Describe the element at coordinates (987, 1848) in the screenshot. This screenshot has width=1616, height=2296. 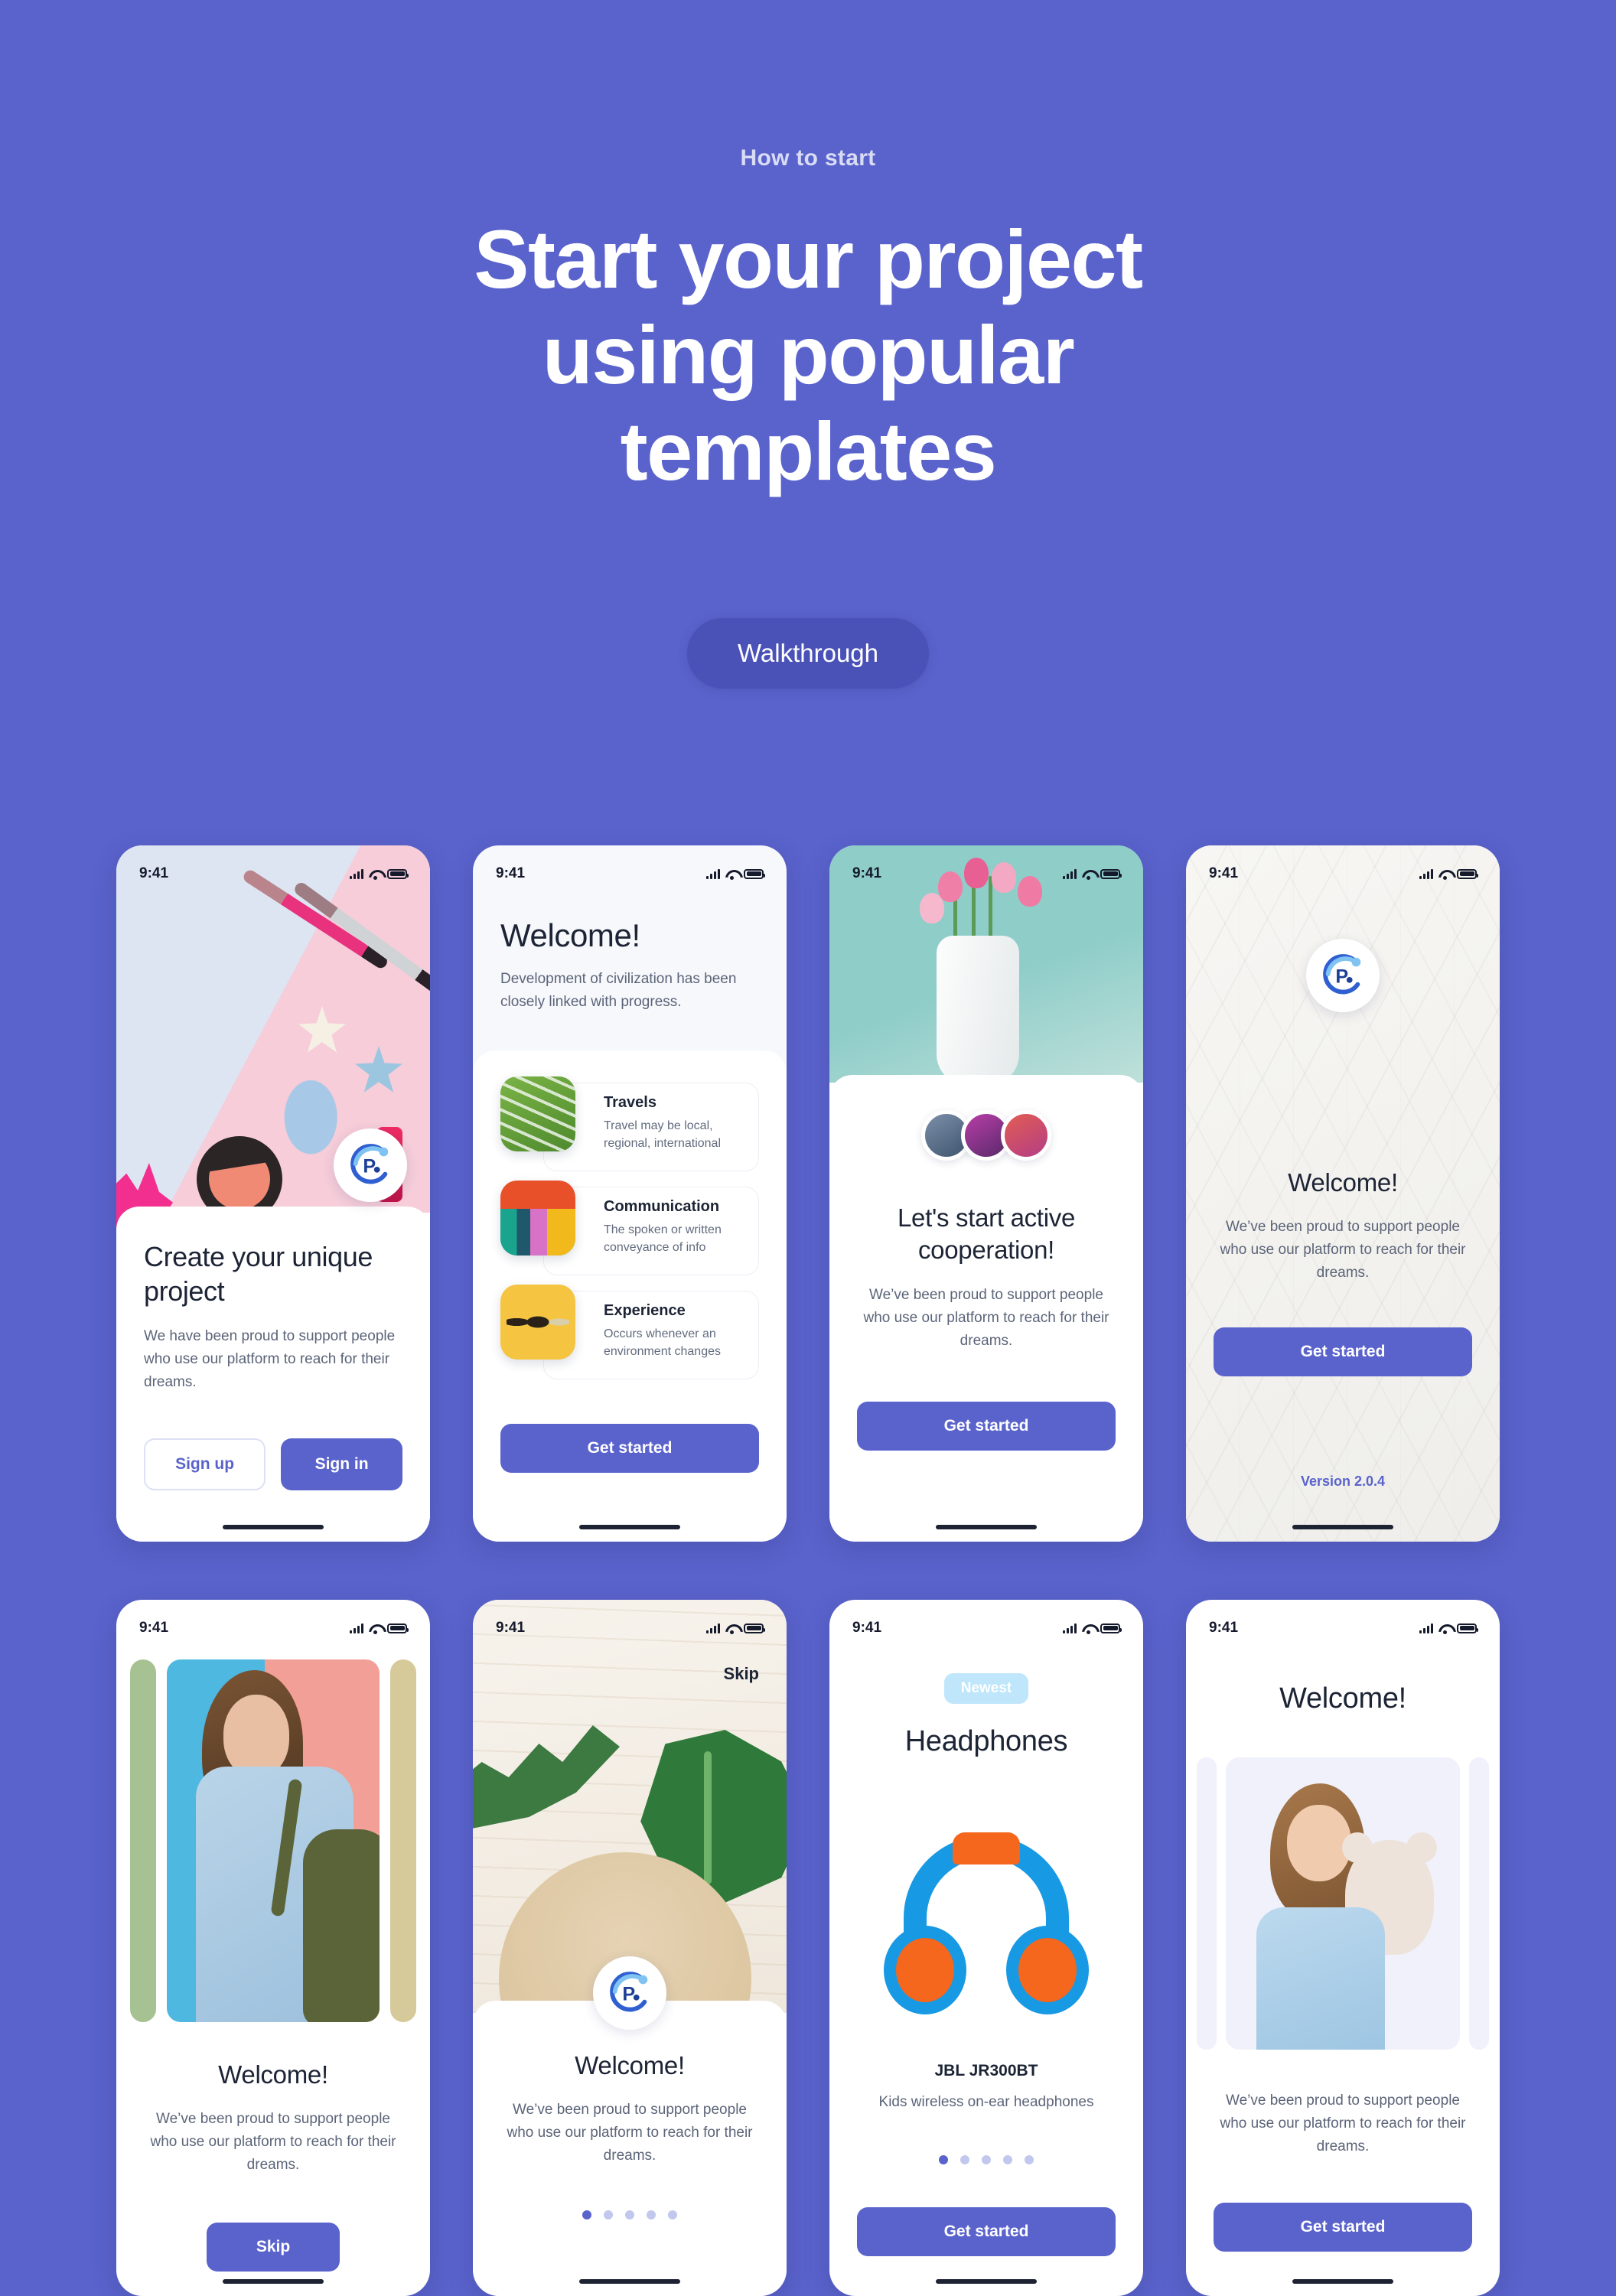
I see `headphone-cushion-icon` at that location.